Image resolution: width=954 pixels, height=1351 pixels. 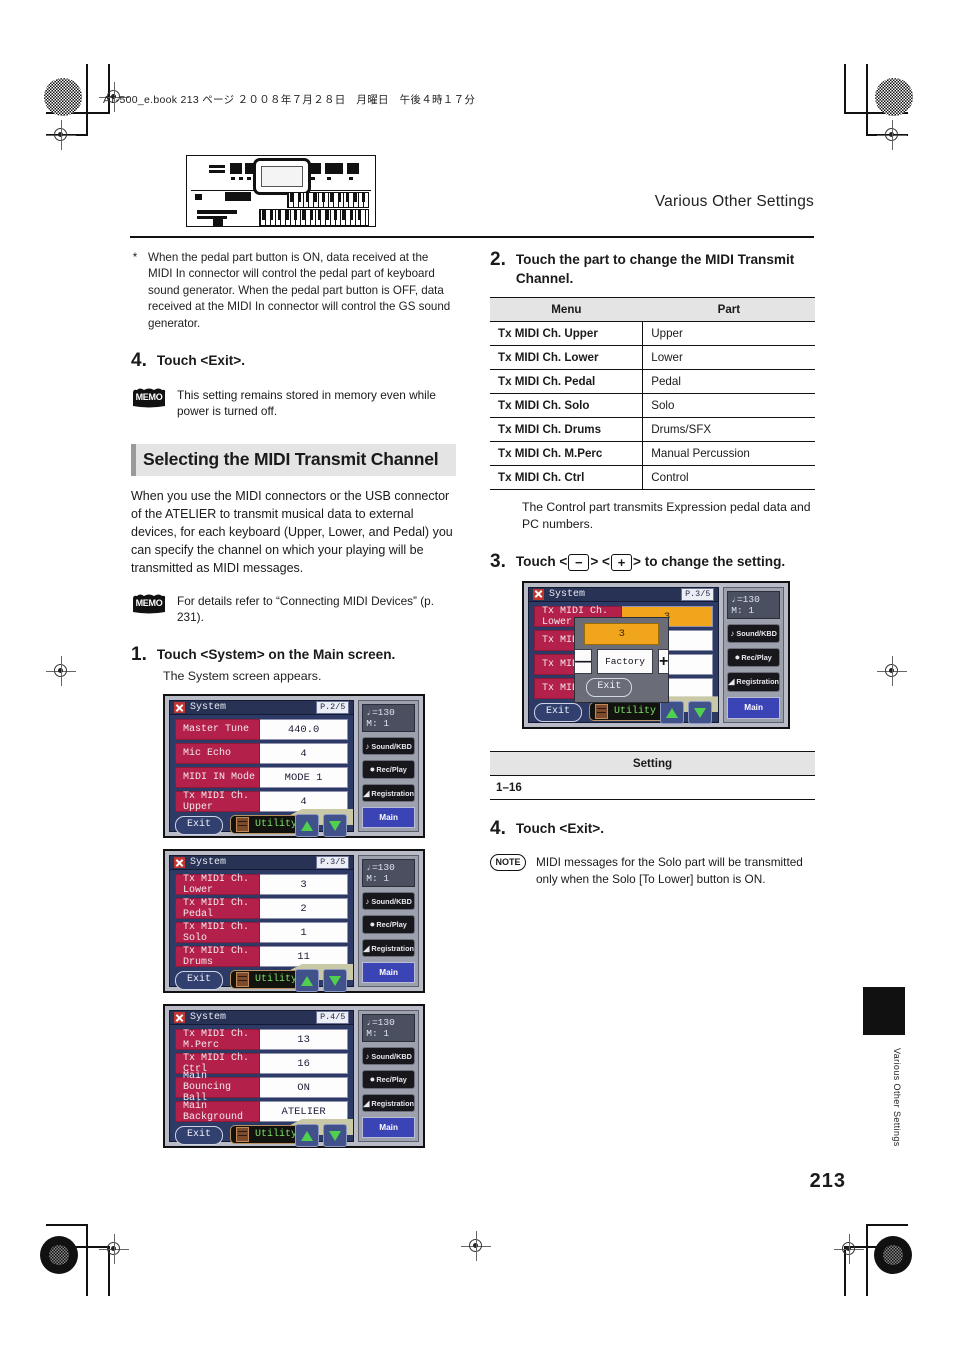 I want to click on step-1-text: Touch <System> on the Main screen., so click(x=276, y=654).